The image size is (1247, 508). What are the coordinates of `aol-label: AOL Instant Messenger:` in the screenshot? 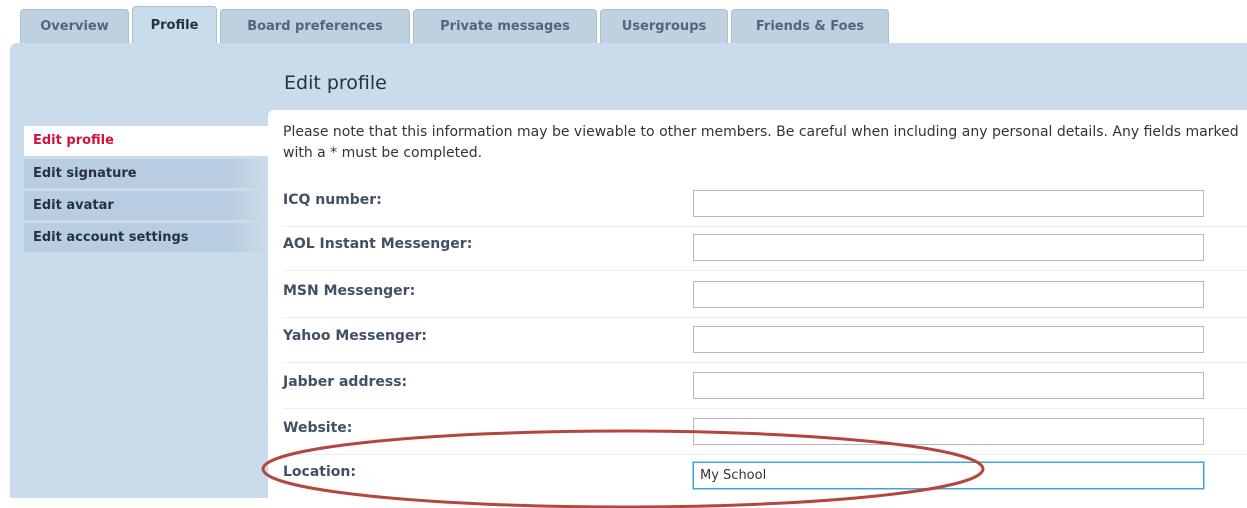 It's located at (378, 244).